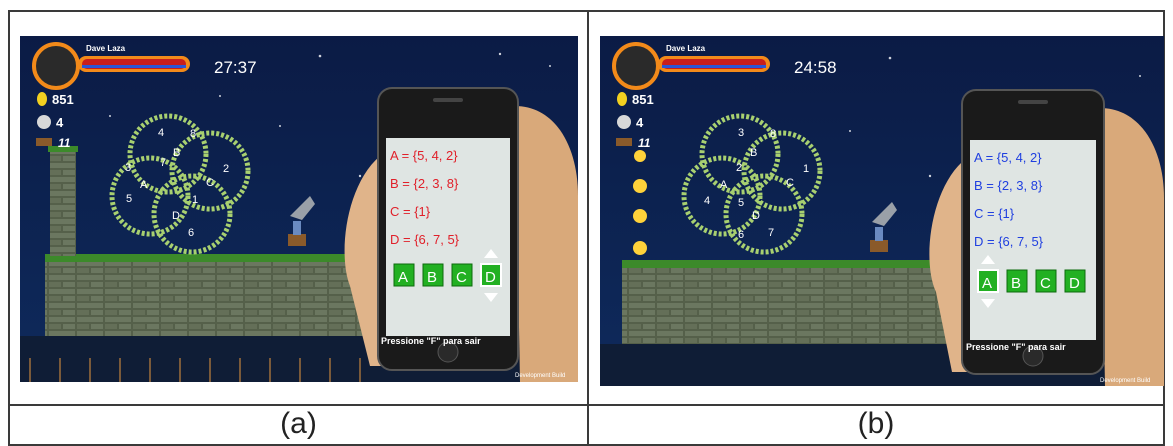 This screenshot has height=446, width=1173. Describe the element at coordinates (1016, 347) in the screenshot. I see `exit-hint-b: Pressione "F" para sair` at that location.